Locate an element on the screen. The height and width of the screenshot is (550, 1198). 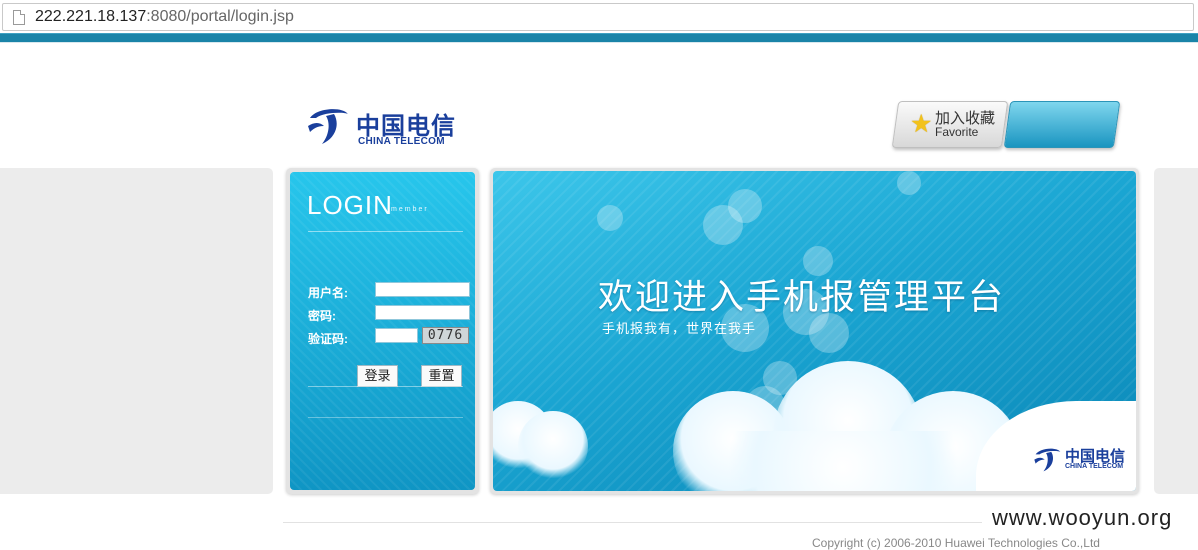
login-form: LOGIN member 用户名: 密码: 验证码: 0776 登录 重置 is located at coordinates (382, 331).